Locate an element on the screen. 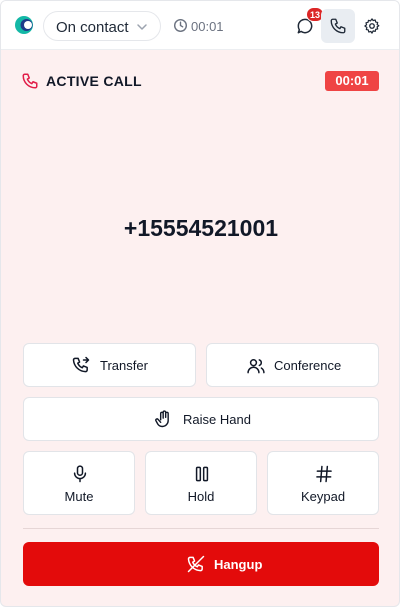 The height and width of the screenshot is (607, 400). call-title: ACTIVE CALL is located at coordinates (94, 81).